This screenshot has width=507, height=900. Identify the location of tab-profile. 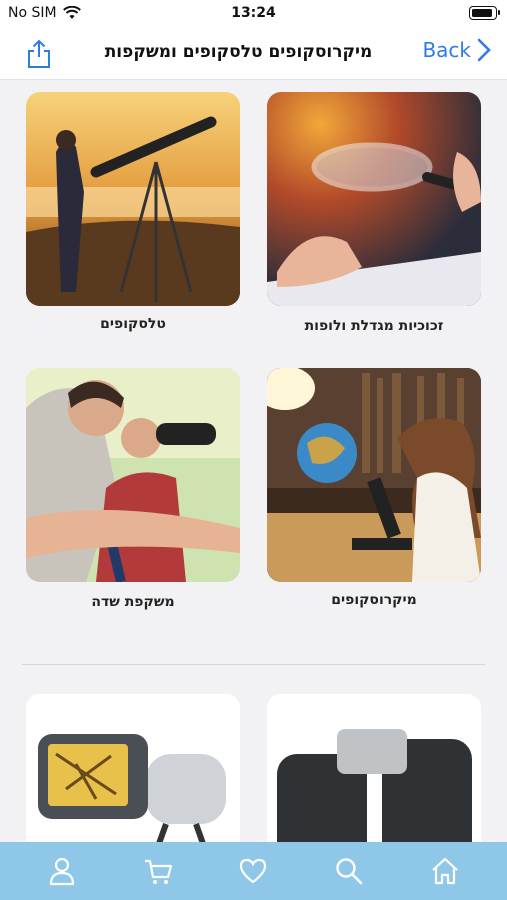
(62, 871).